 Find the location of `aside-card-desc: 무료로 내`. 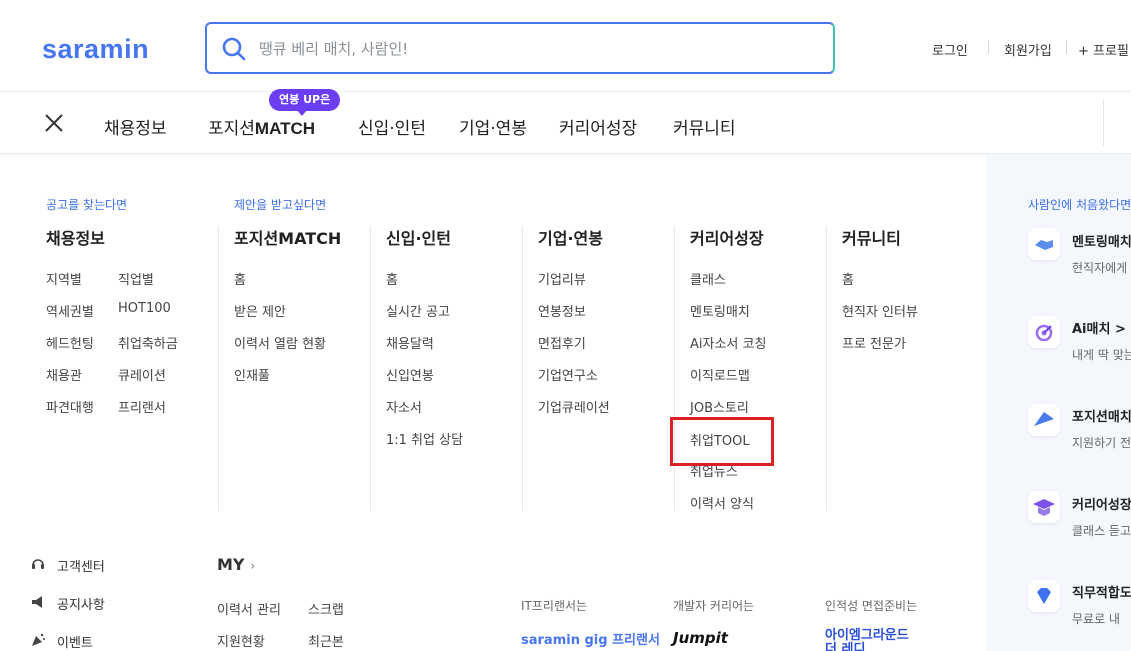

aside-card-desc: 무료로 내 is located at coordinates (1096, 619).